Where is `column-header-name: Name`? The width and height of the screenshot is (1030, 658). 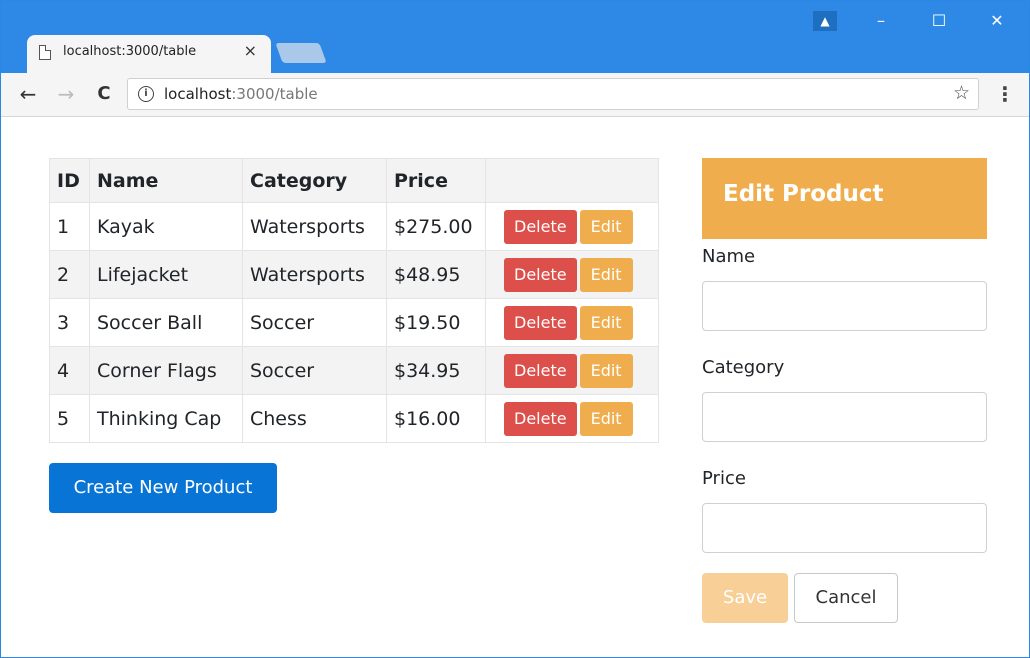 column-header-name: Name is located at coordinates (166, 180).